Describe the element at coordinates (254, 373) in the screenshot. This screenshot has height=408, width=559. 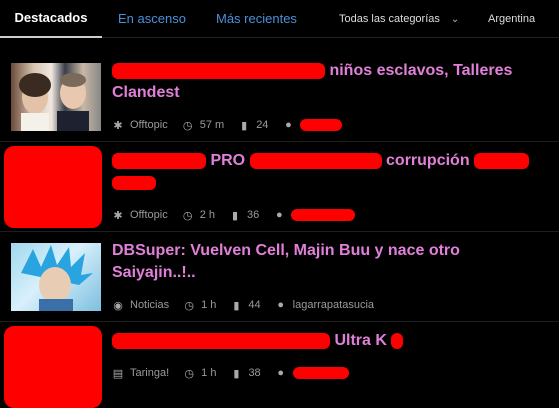
I see `post-comments: 38` at that location.